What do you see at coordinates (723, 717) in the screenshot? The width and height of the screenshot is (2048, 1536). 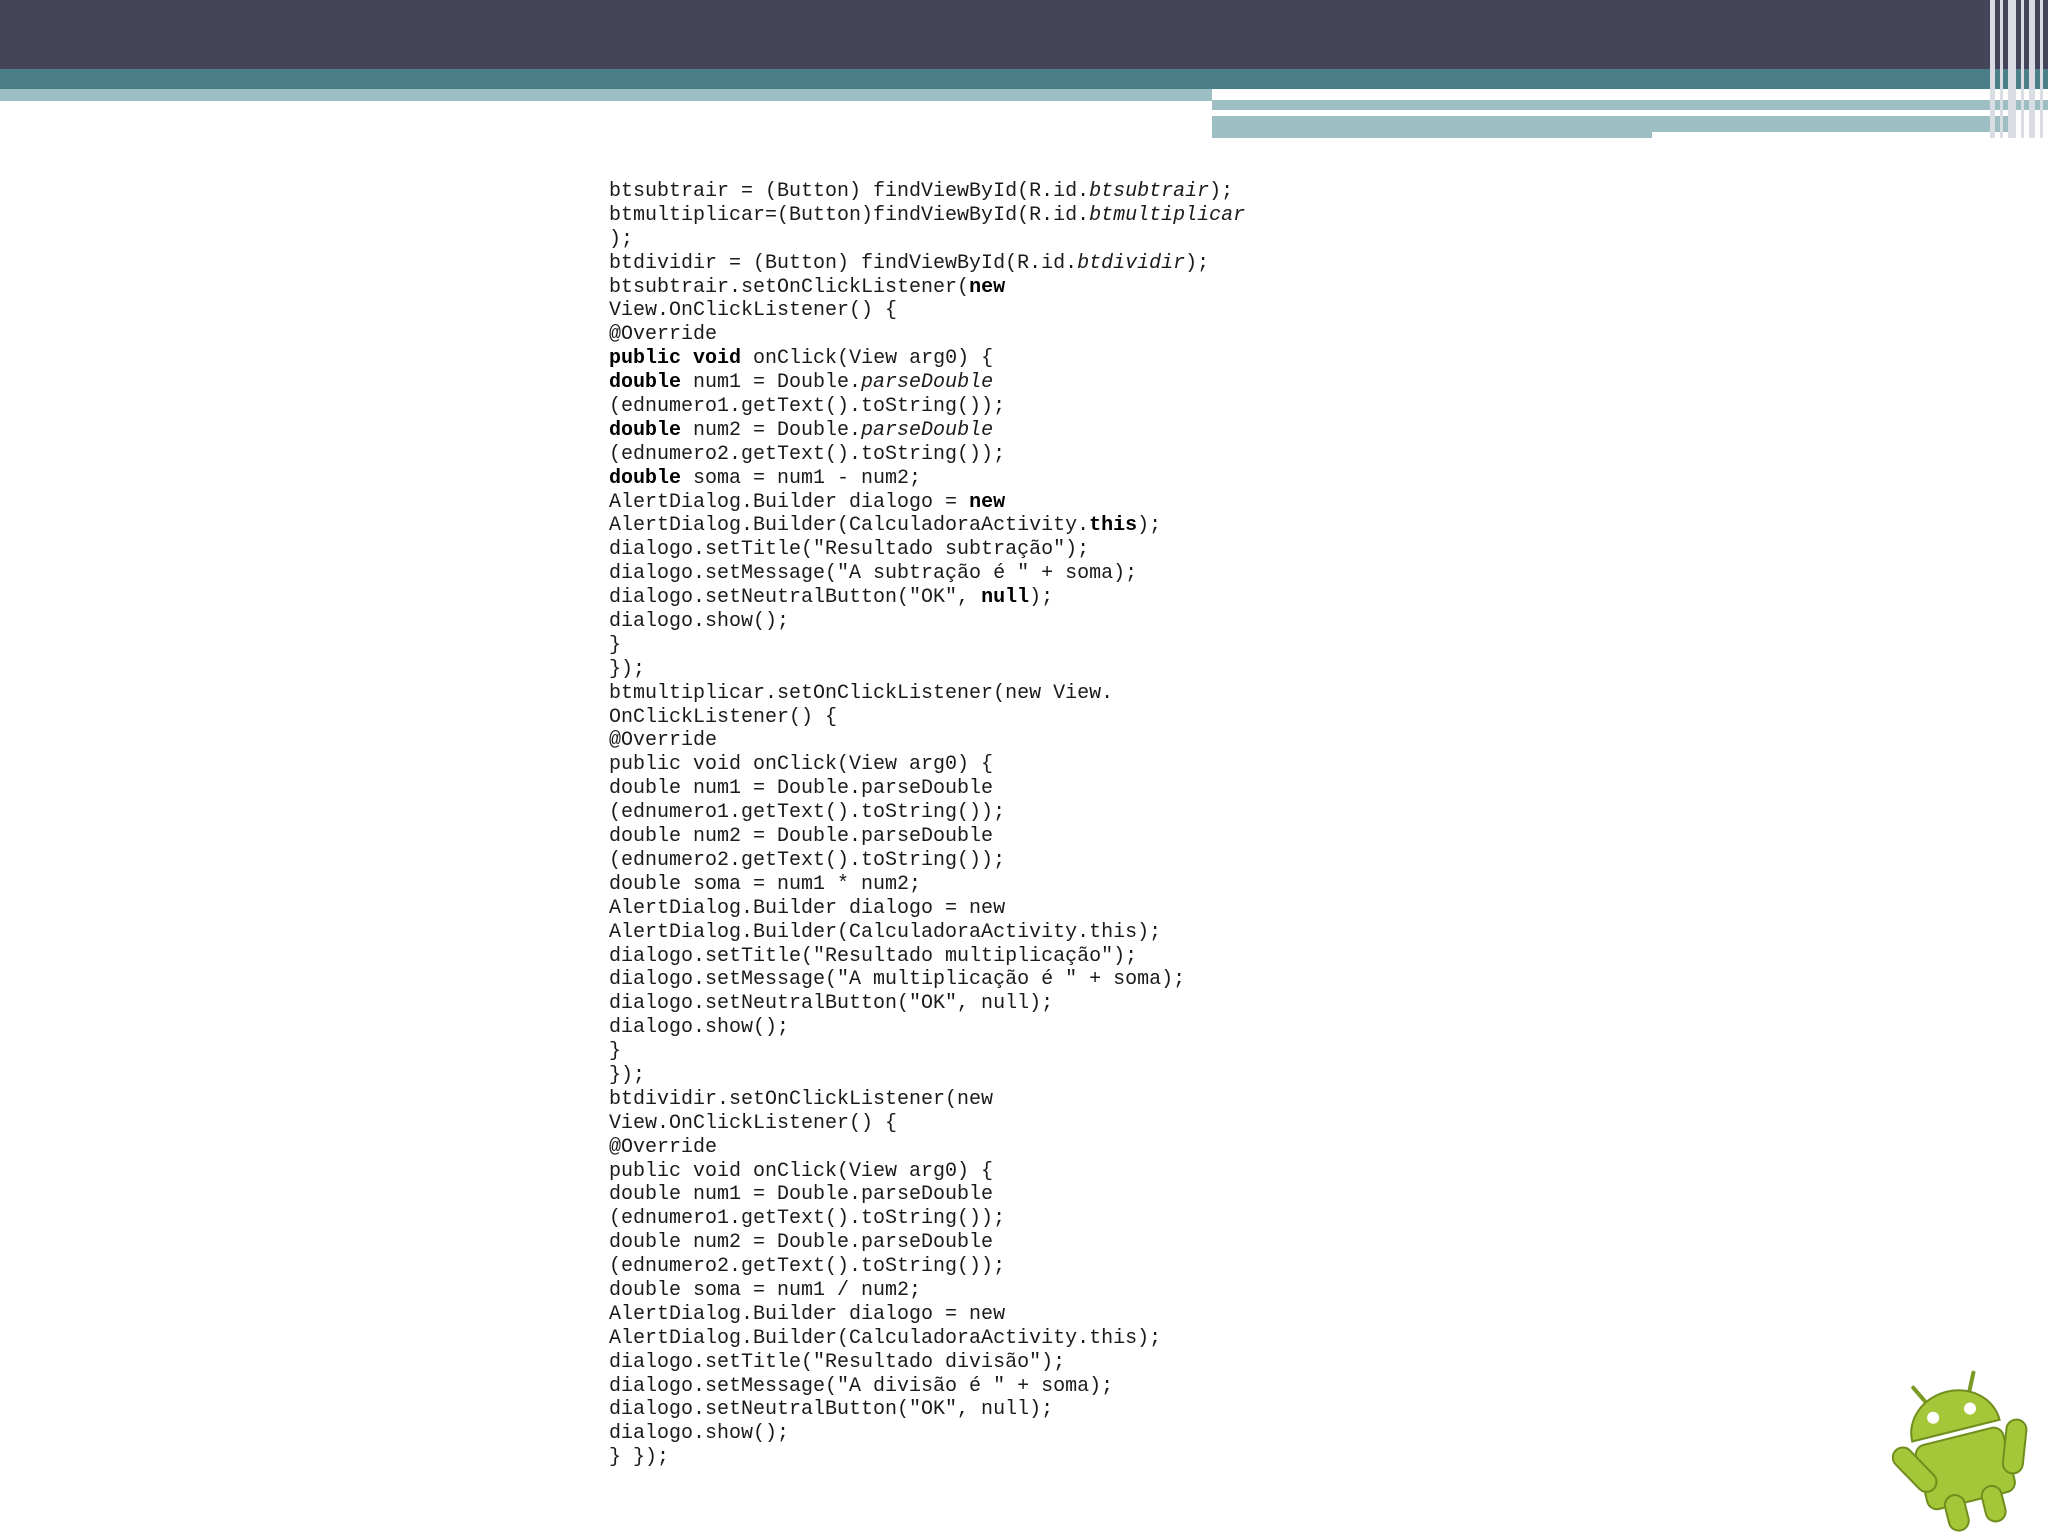 I see `code-token: OnClickListener() {` at bounding box center [723, 717].